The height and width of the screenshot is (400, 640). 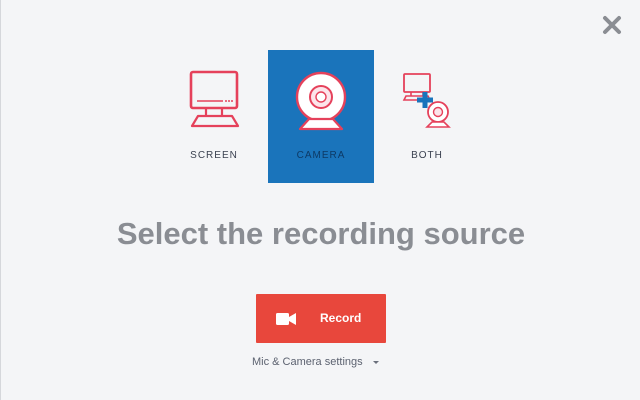 I want to click on video-camera-icon, so click(x=286, y=319).